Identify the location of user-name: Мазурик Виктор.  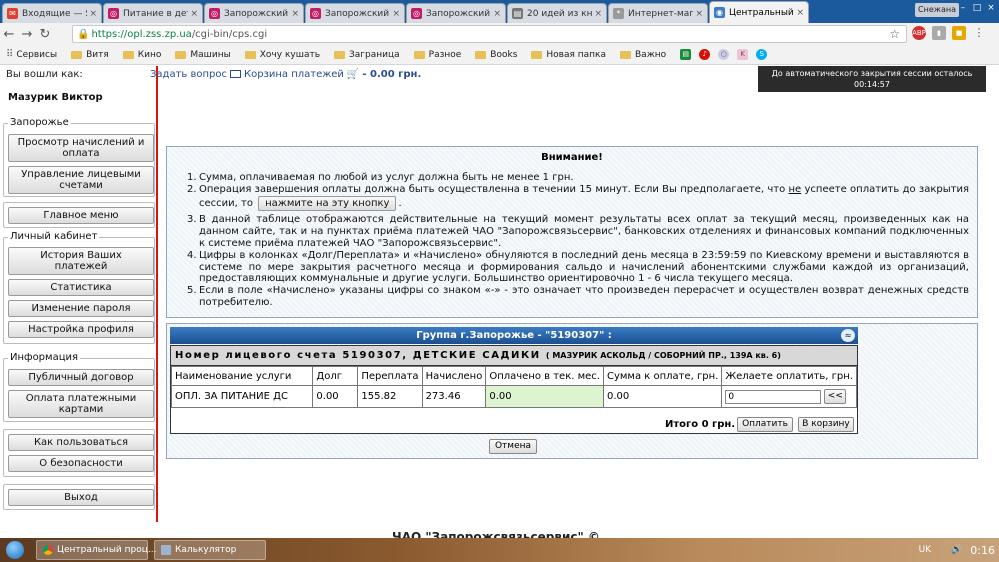
(55, 97).